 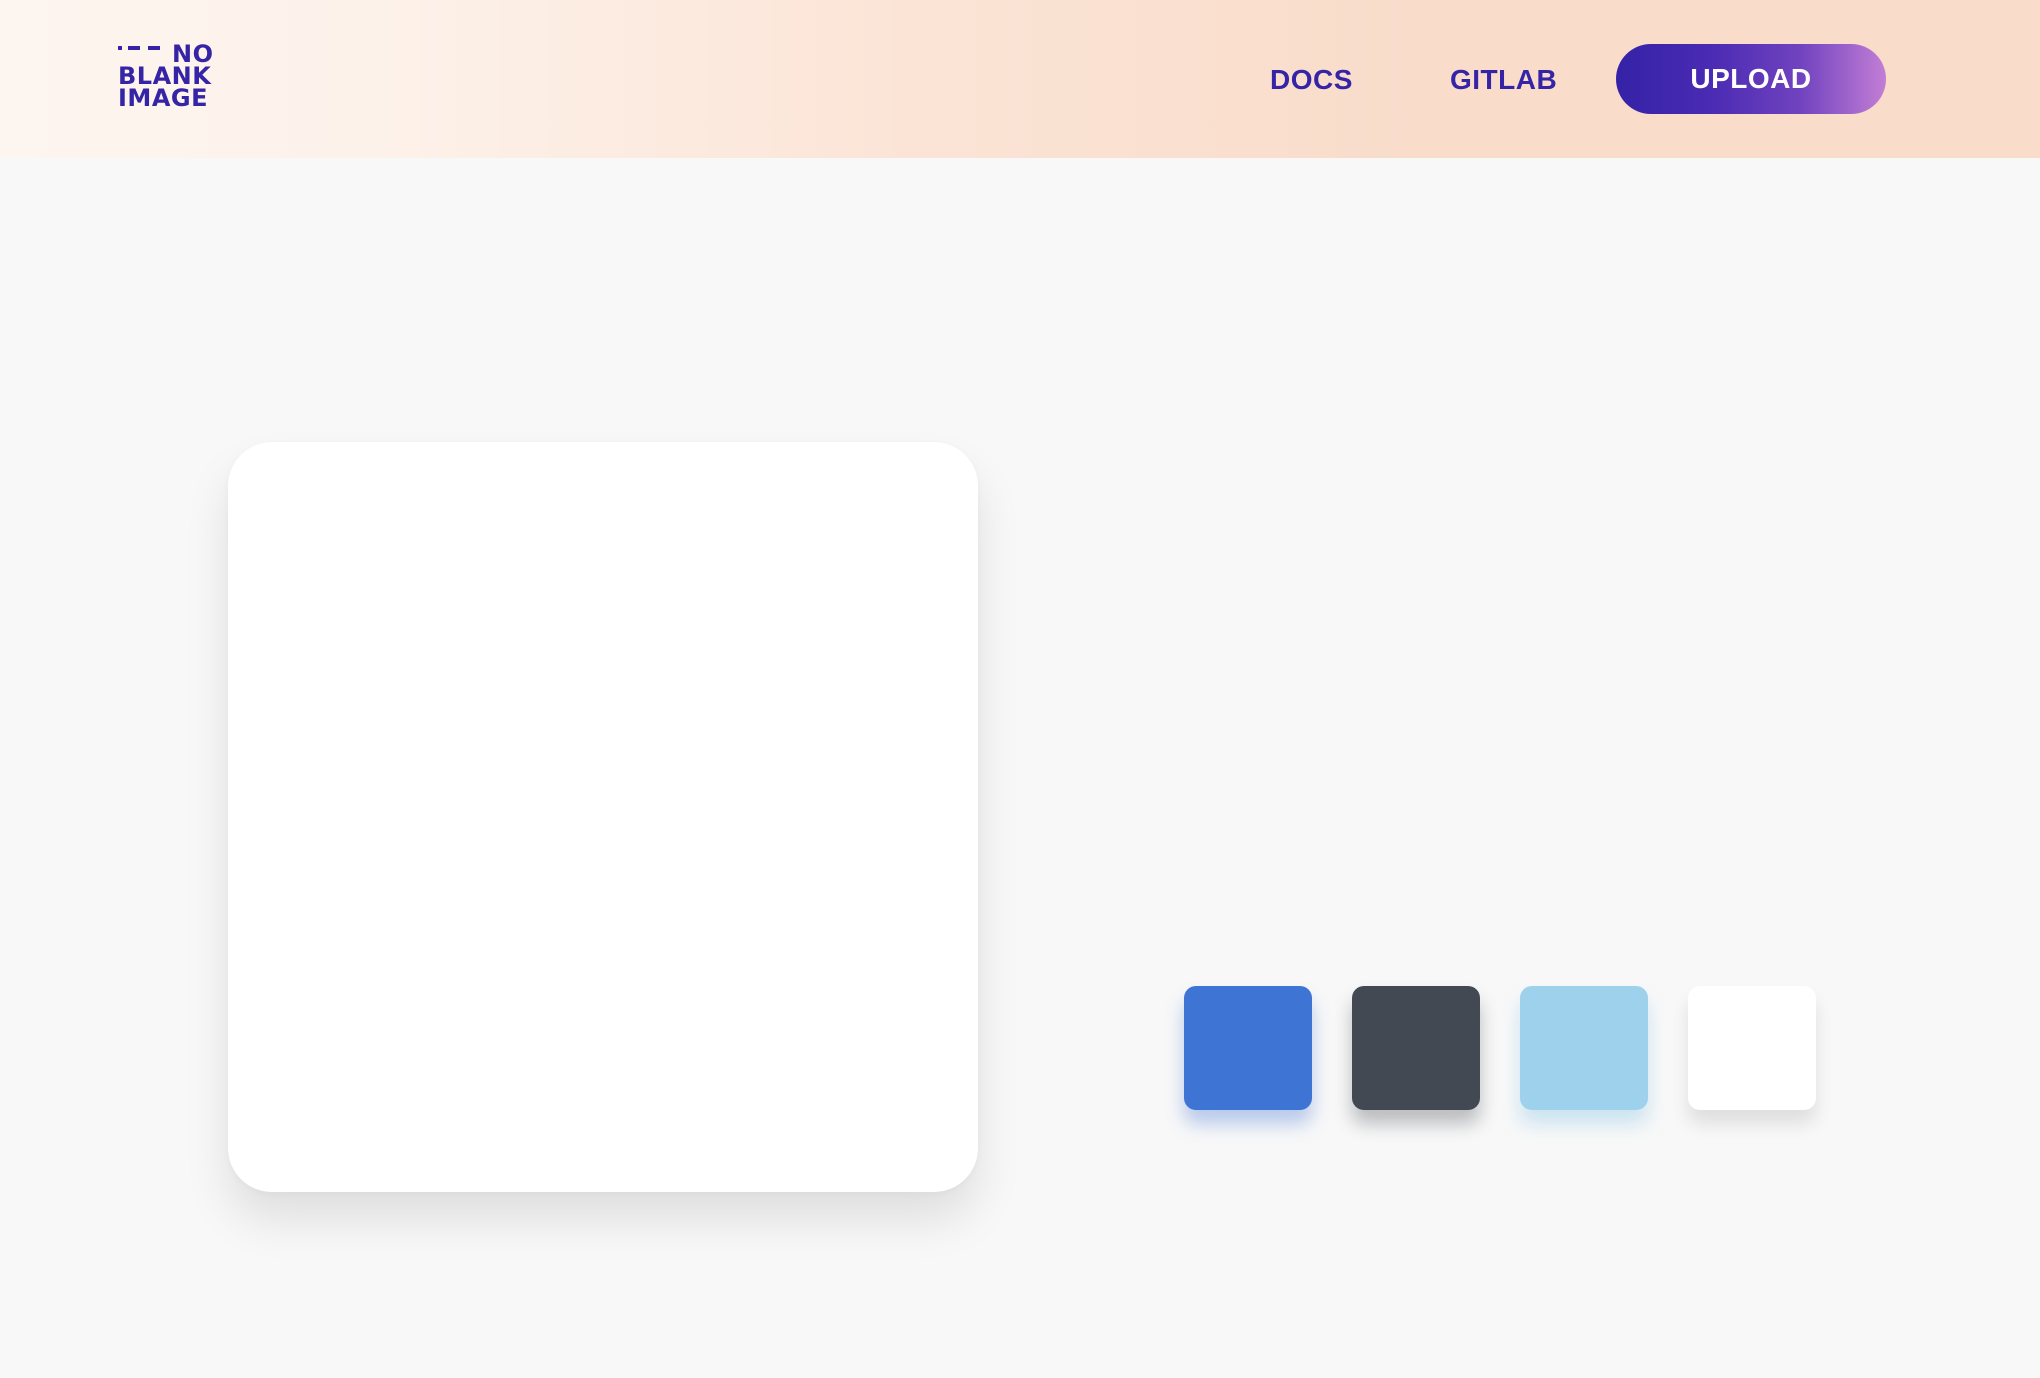 What do you see at coordinates (1752, 1048) in the screenshot?
I see `swatch-white-button` at bounding box center [1752, 1048].